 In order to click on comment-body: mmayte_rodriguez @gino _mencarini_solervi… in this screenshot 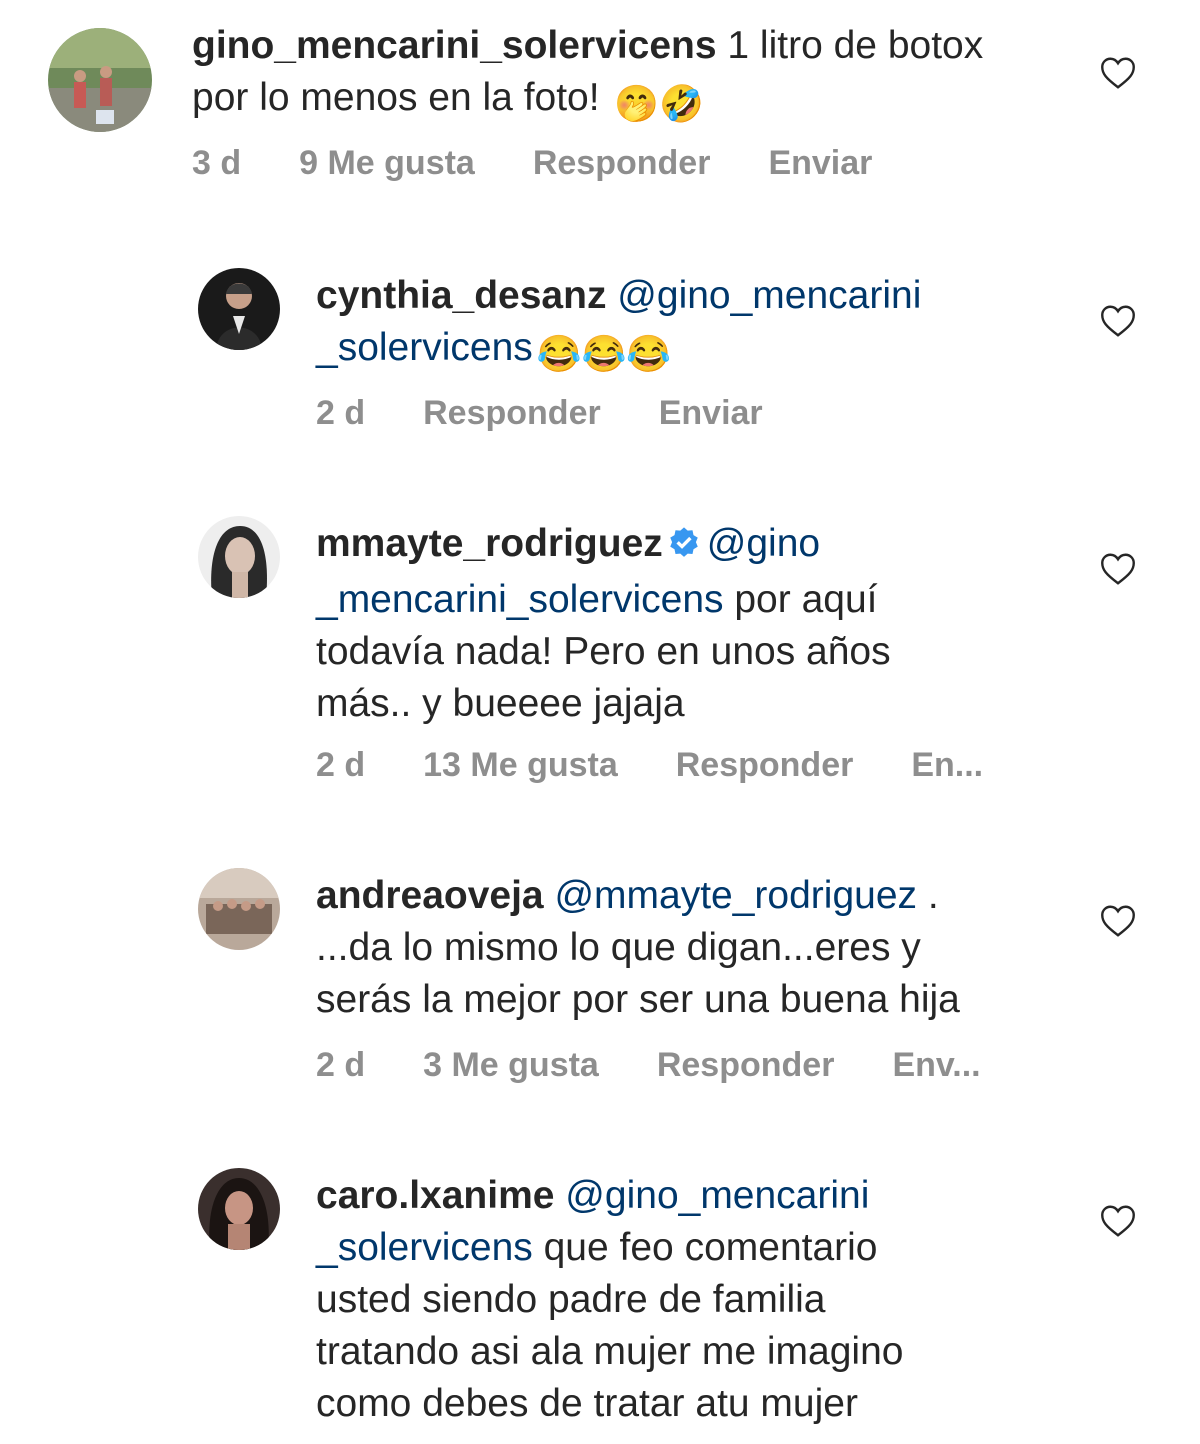, I will do `click(696, 624)`.